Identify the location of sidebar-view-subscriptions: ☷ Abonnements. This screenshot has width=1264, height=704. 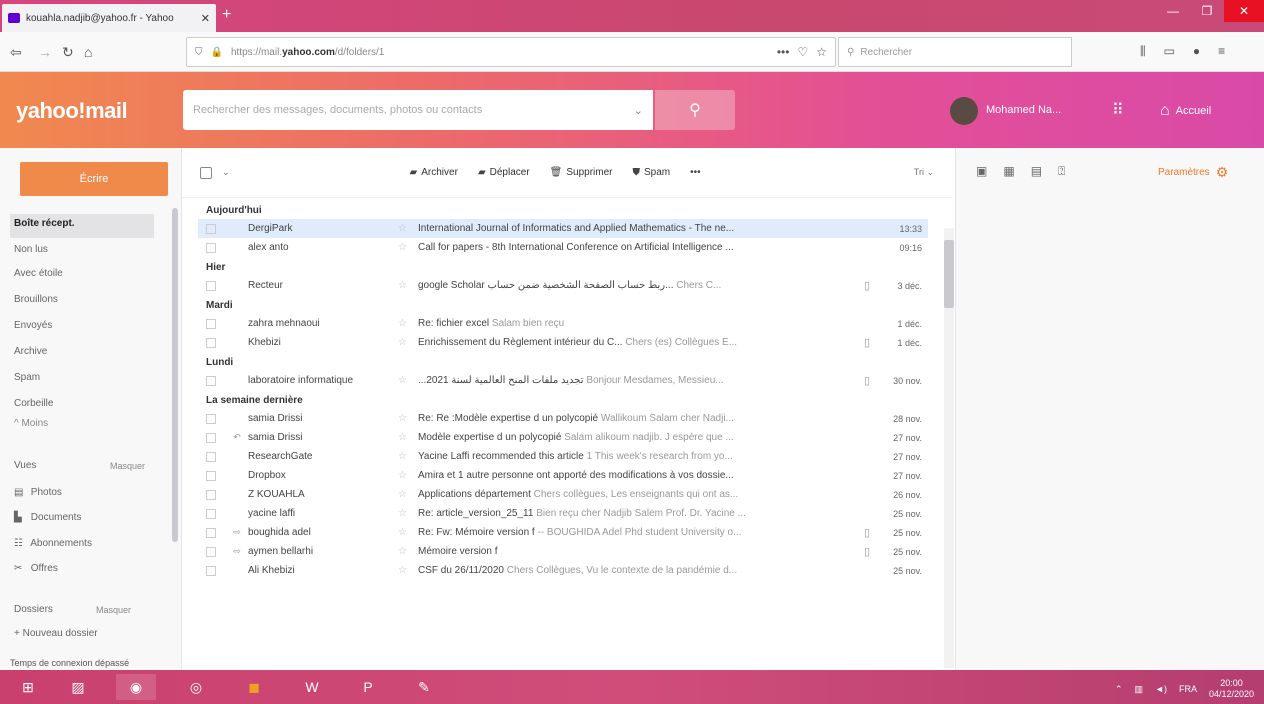
(53, 543).